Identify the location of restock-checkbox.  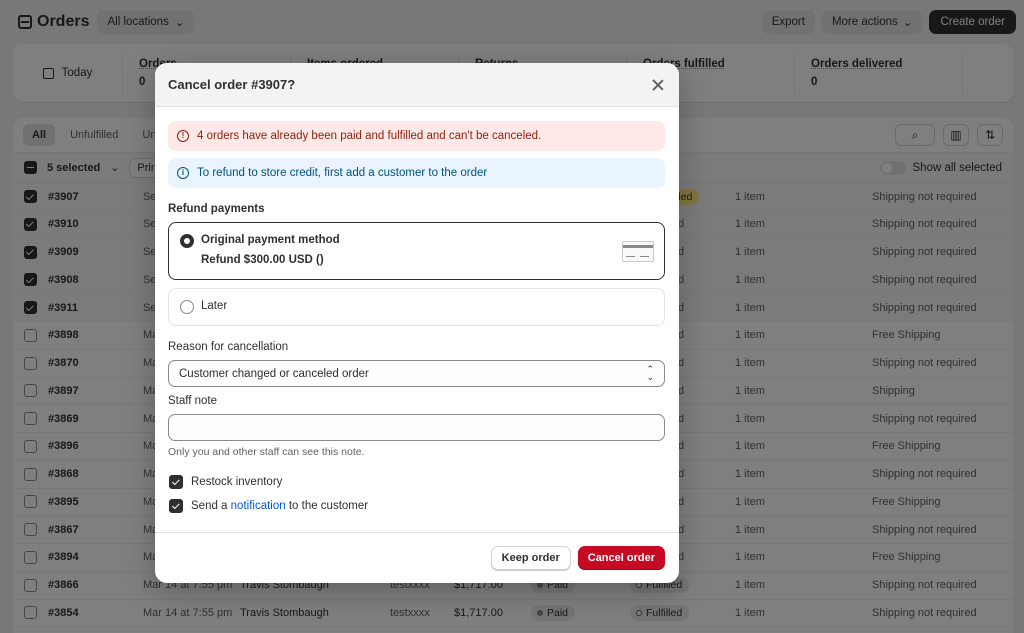
(176, 482).